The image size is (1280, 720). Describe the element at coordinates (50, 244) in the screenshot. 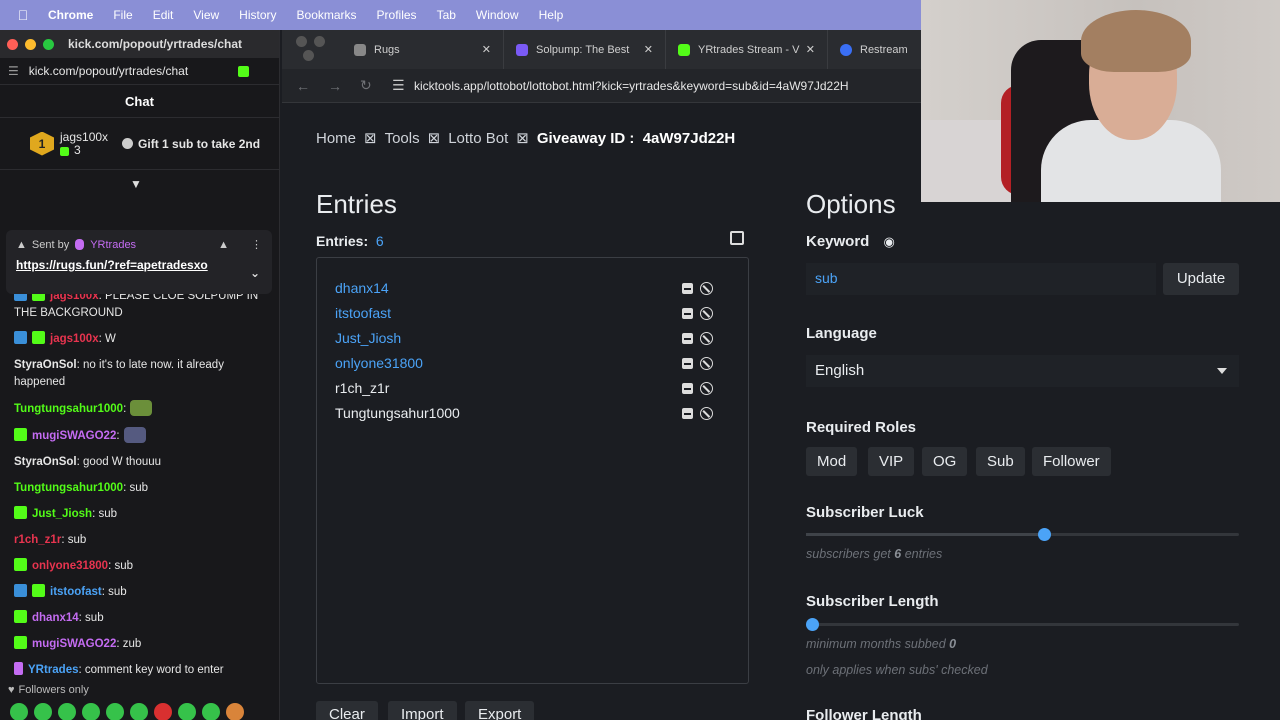

I see `pinned-sent-by: Sent by` at that location.